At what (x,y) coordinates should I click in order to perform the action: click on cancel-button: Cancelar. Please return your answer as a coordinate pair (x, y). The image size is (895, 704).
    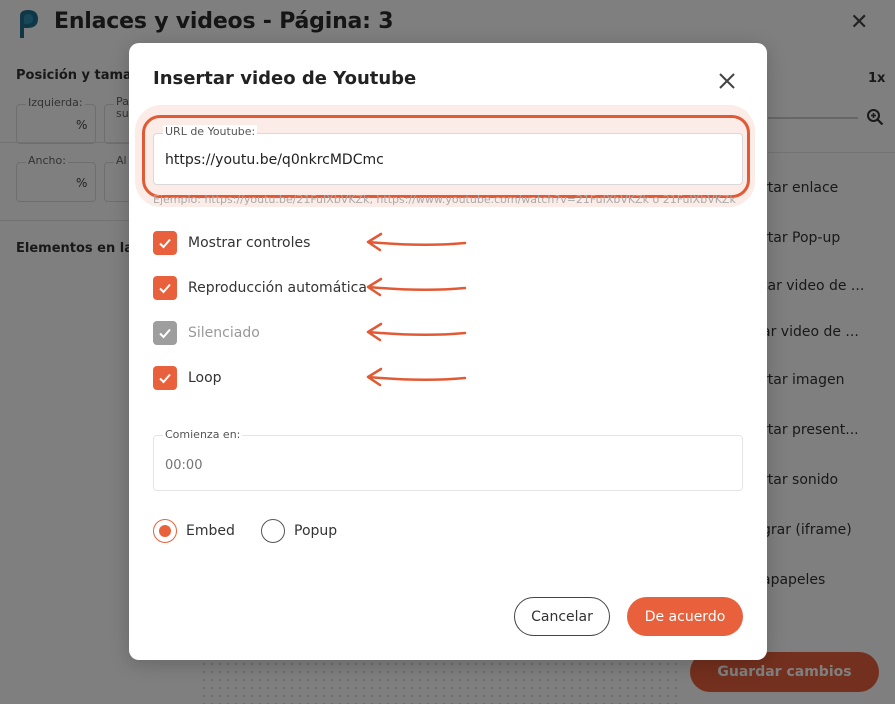
    Looking at the image, I should click on (562, 616).